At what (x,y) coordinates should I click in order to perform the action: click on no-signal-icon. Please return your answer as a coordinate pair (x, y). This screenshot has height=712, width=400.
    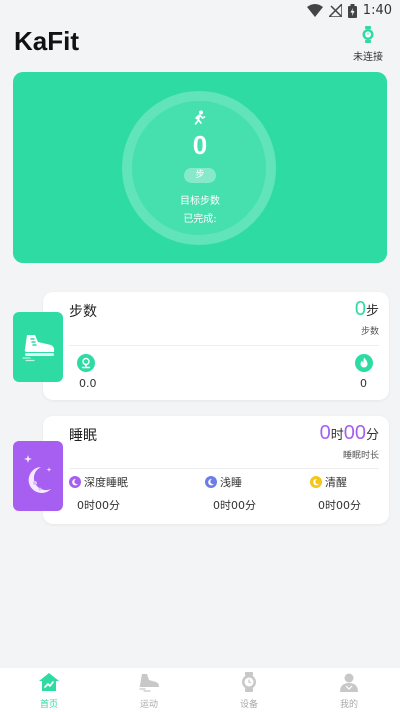
    Looking at the image, I should click on (335, 10).